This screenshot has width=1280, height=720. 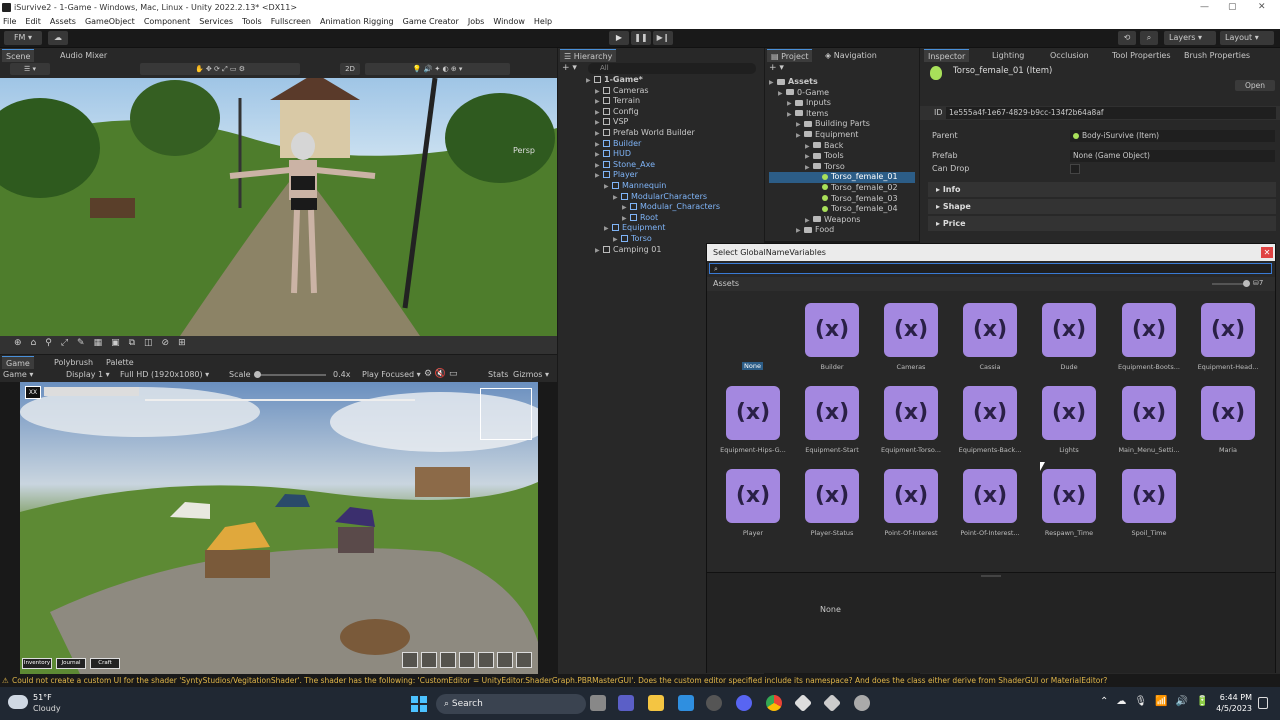 I want to click on tab-brush-properties: Brush Properties, so click(x=1217, y=55).